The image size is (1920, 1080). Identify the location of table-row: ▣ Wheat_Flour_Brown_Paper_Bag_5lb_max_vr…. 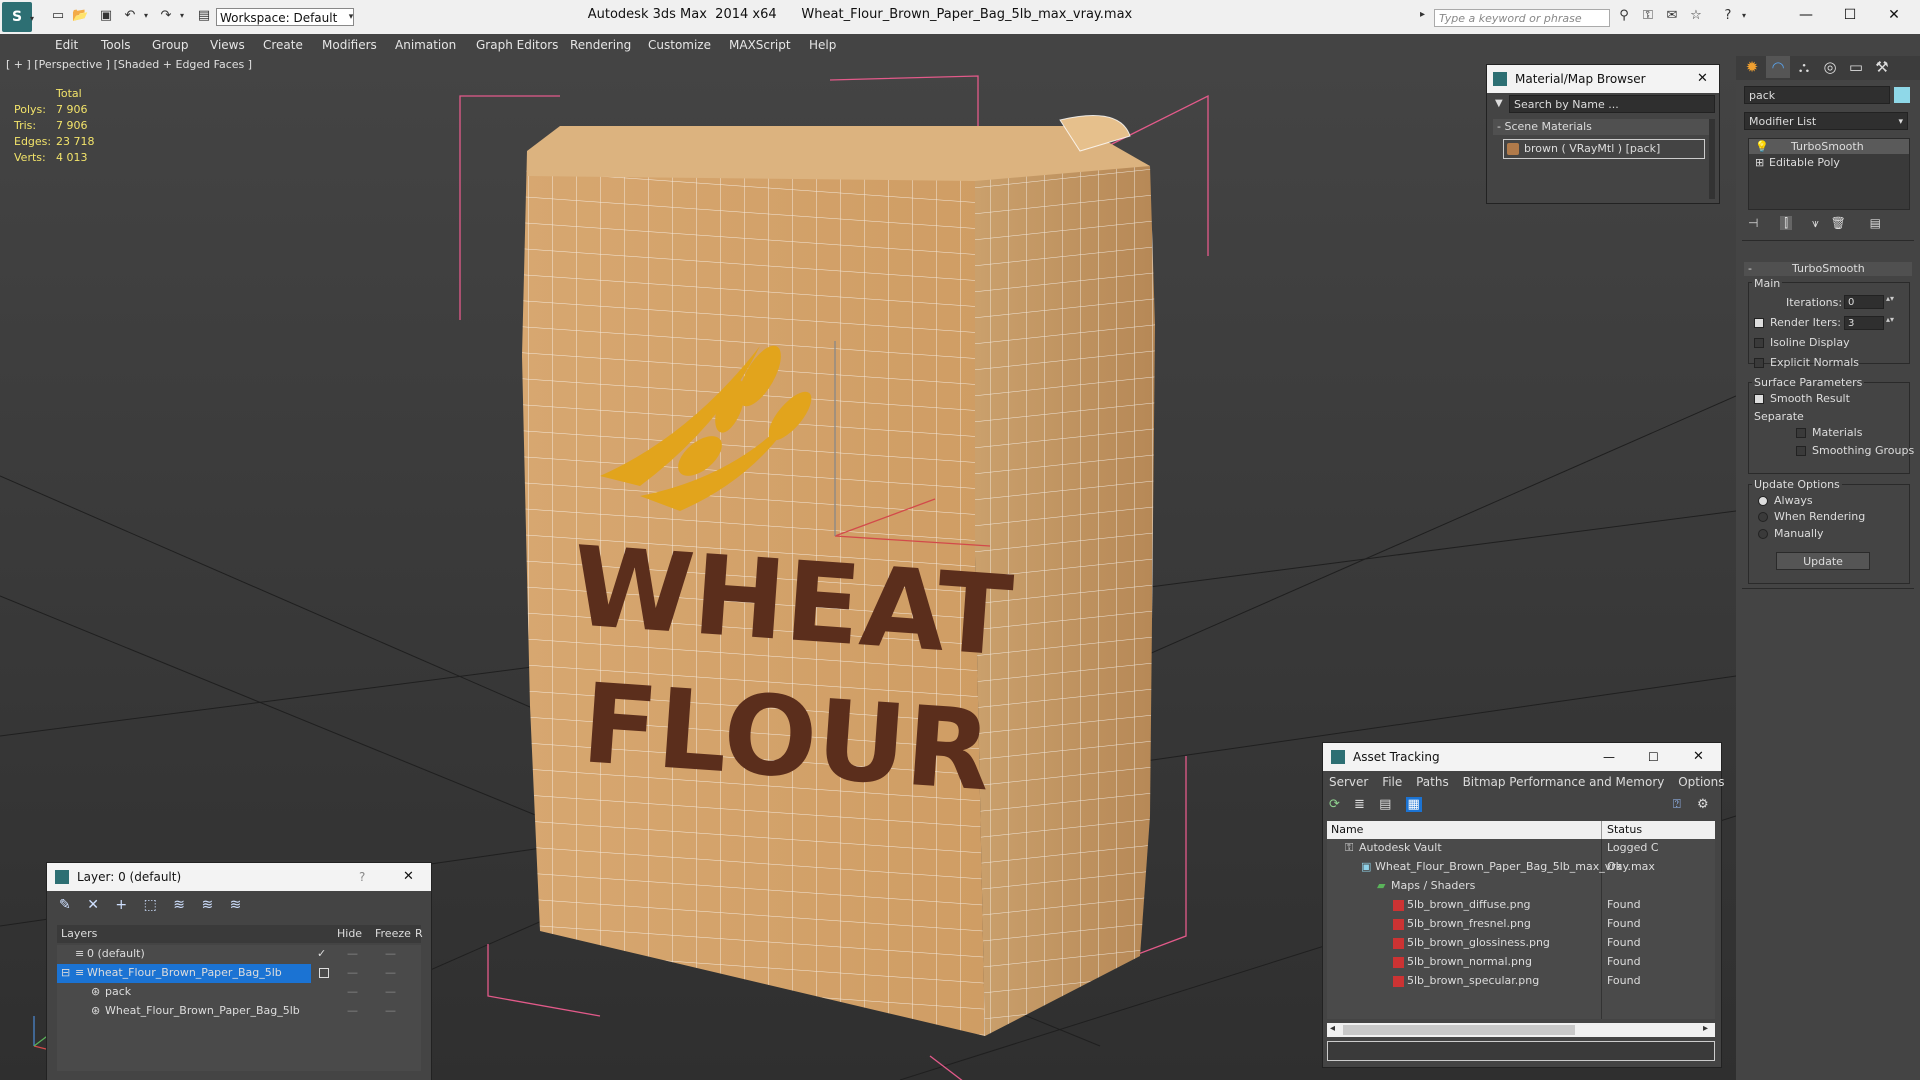
(1521, 867).